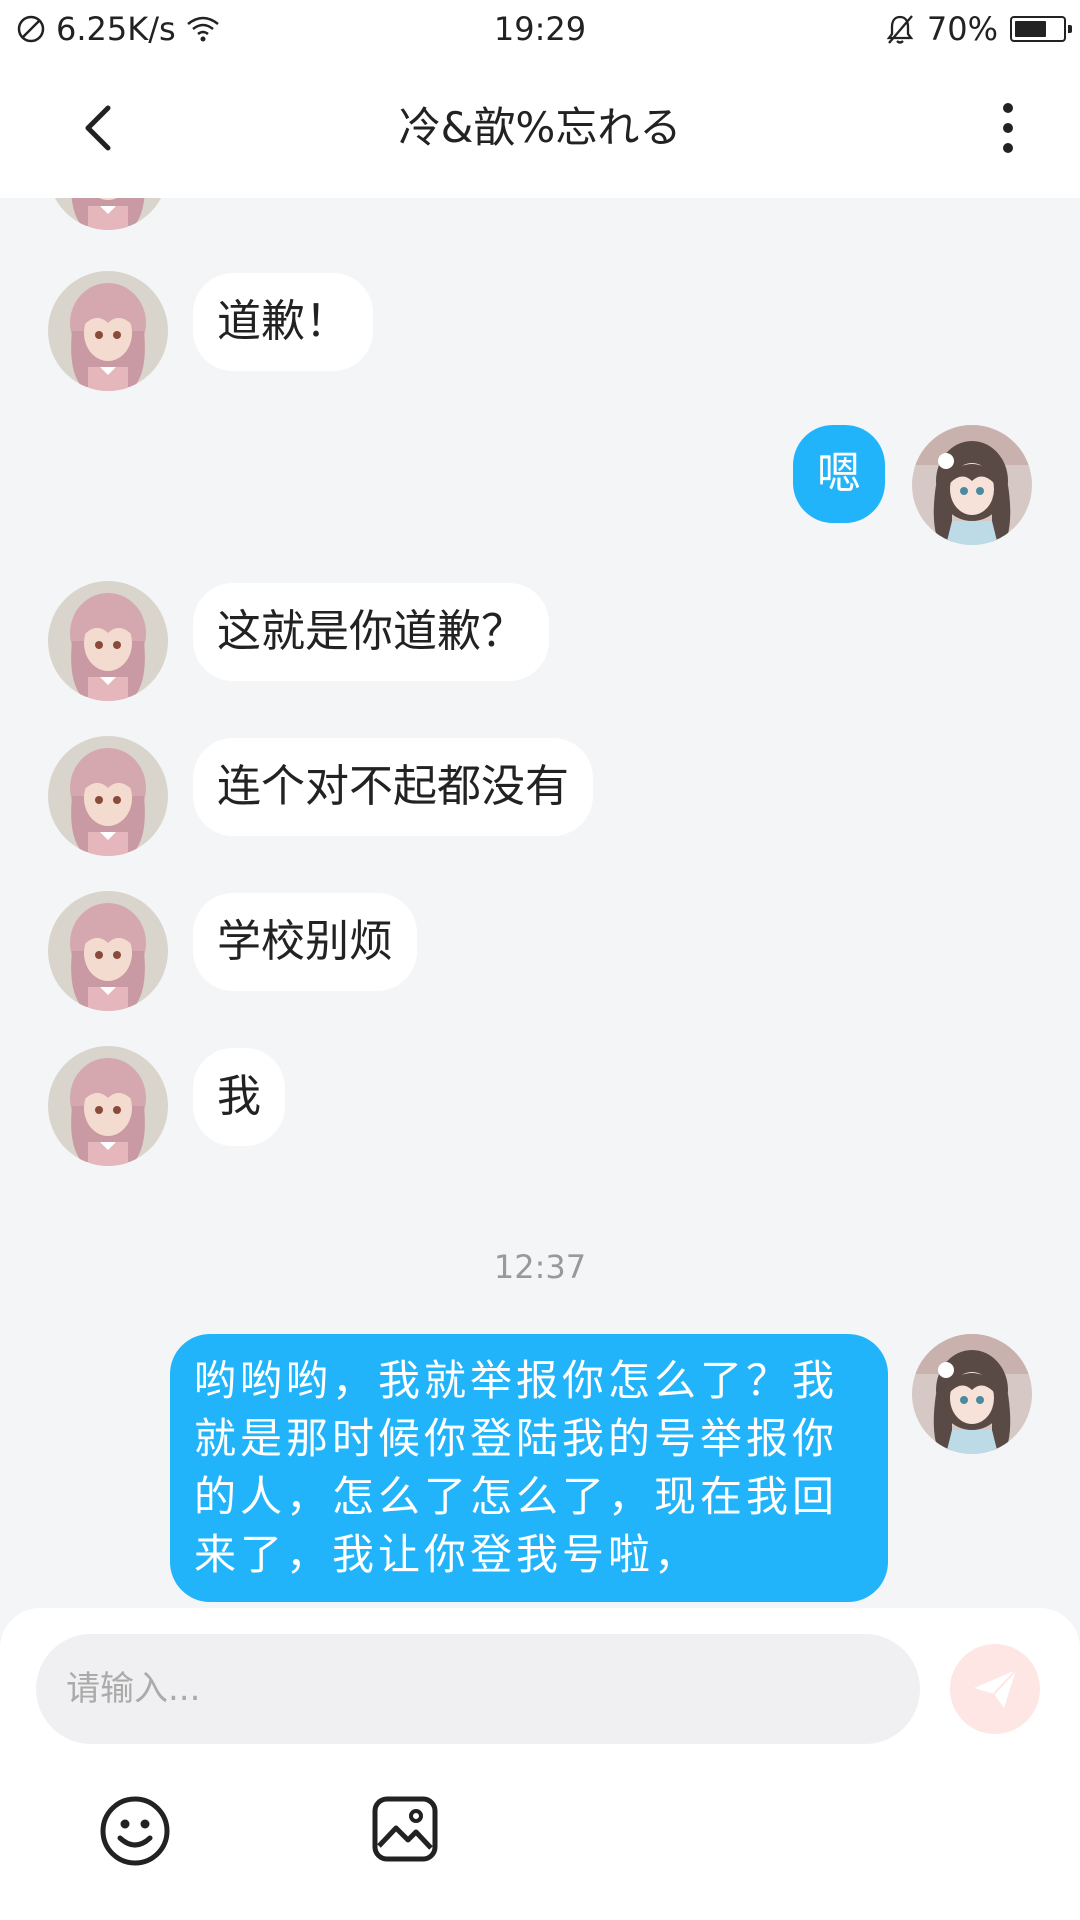 This screenshot has height=1920, width=1080. Describe the element at coordinates (478, 1689) in the screenshot. I see `message-input` at that location.